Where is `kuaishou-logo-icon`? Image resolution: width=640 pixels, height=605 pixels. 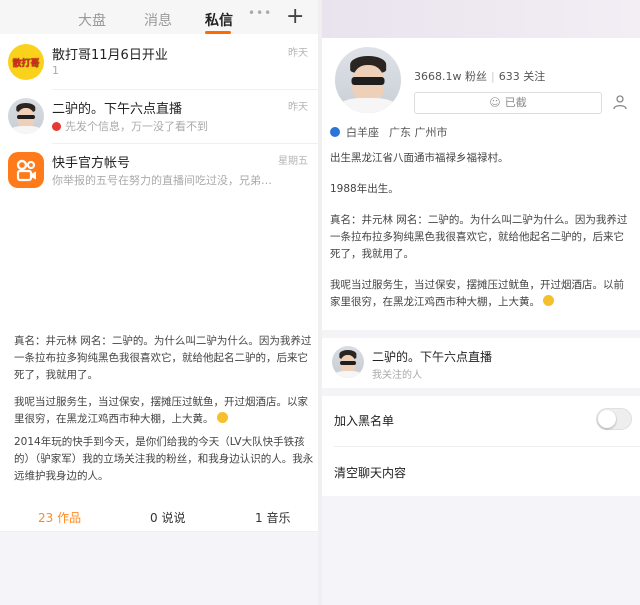 kuaishou-logo-icon is located at coordinates (26, 170).